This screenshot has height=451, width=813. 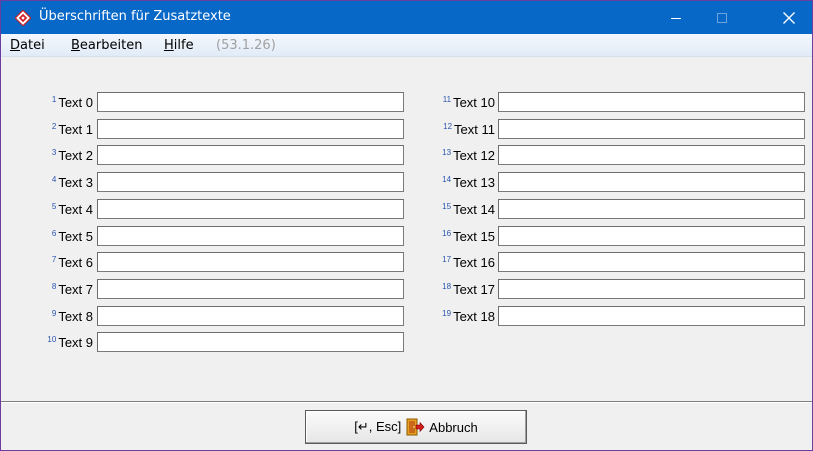 I want to click on field-row: 18 Text 17, so click(x=406, y=290).